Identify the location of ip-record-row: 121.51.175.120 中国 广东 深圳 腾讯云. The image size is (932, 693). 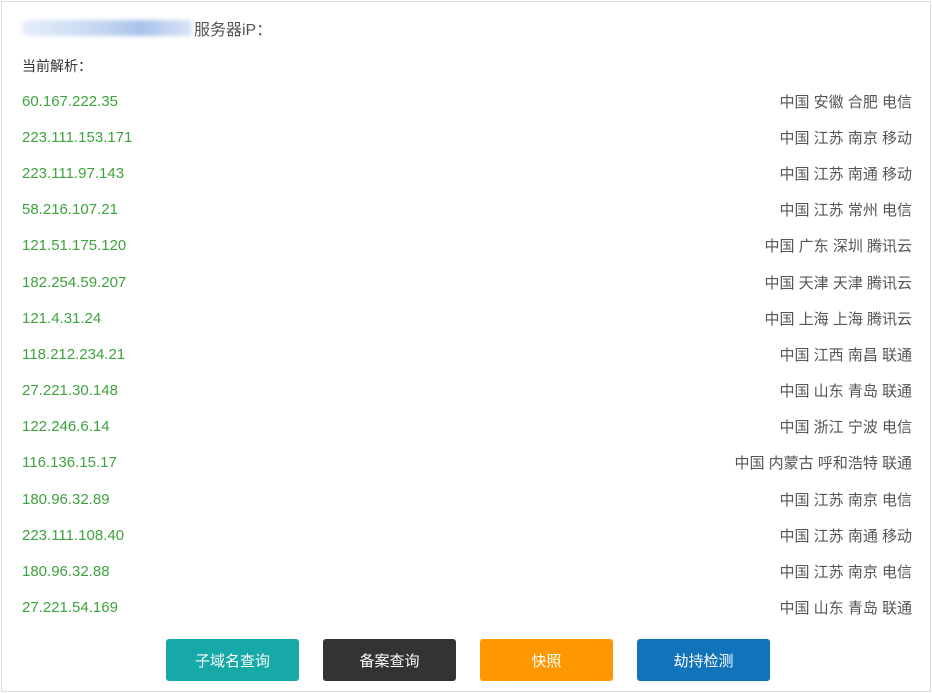
(467, 246).